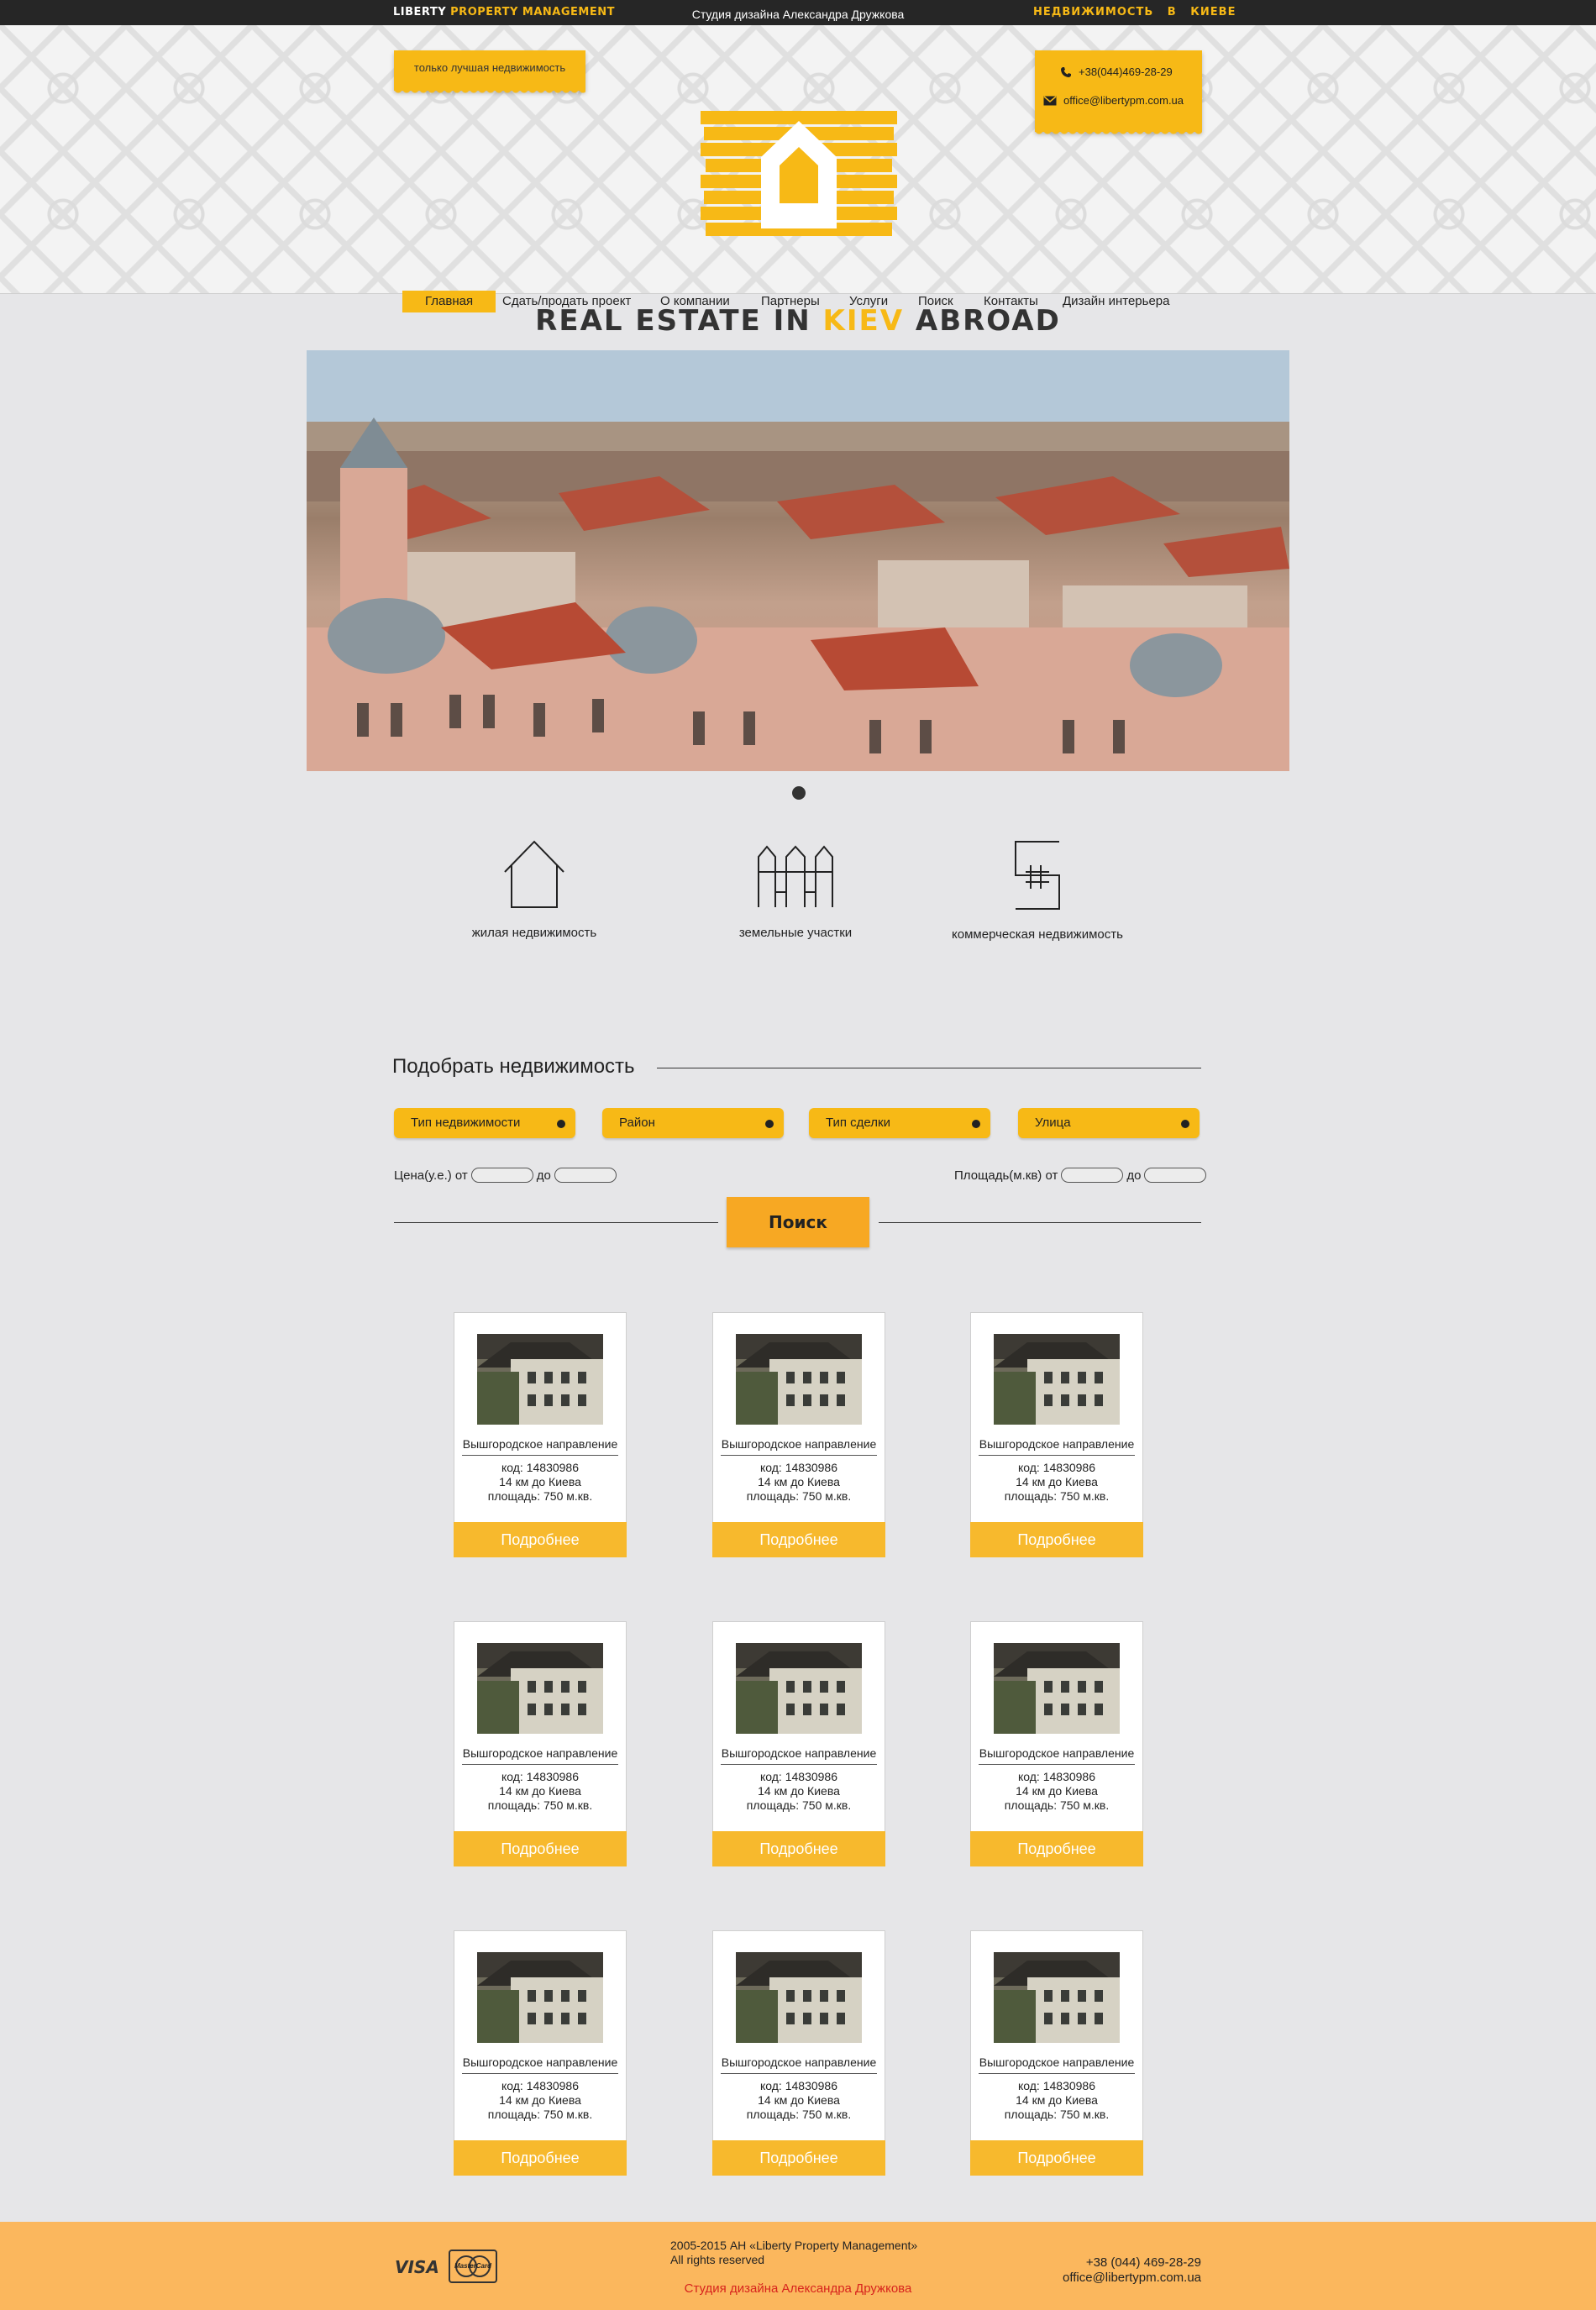  I want to click on area-to-input, so click(1175, 1175).